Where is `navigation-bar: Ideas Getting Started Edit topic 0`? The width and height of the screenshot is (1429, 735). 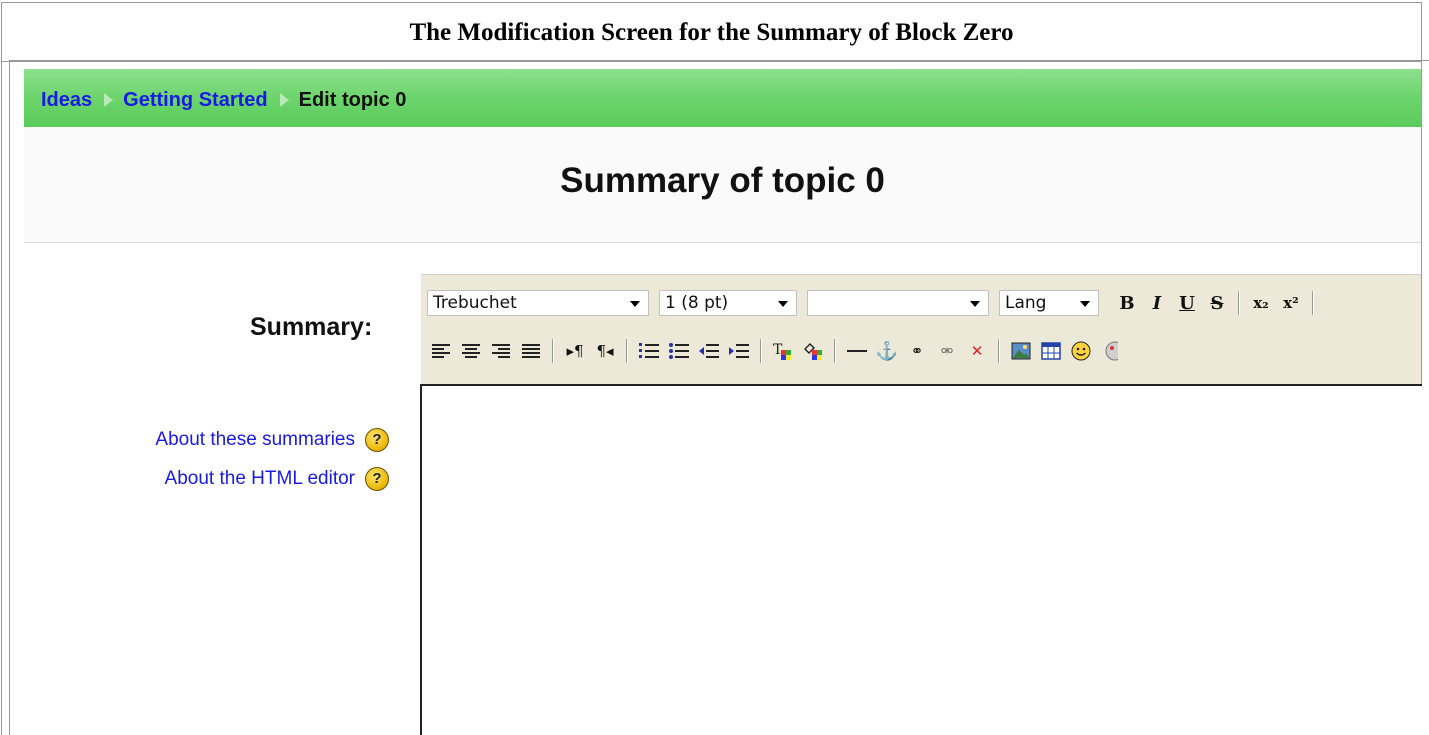
navigation-bar: Ideas Getting Started Edit topic 0 is located at coordinates (722, 98).